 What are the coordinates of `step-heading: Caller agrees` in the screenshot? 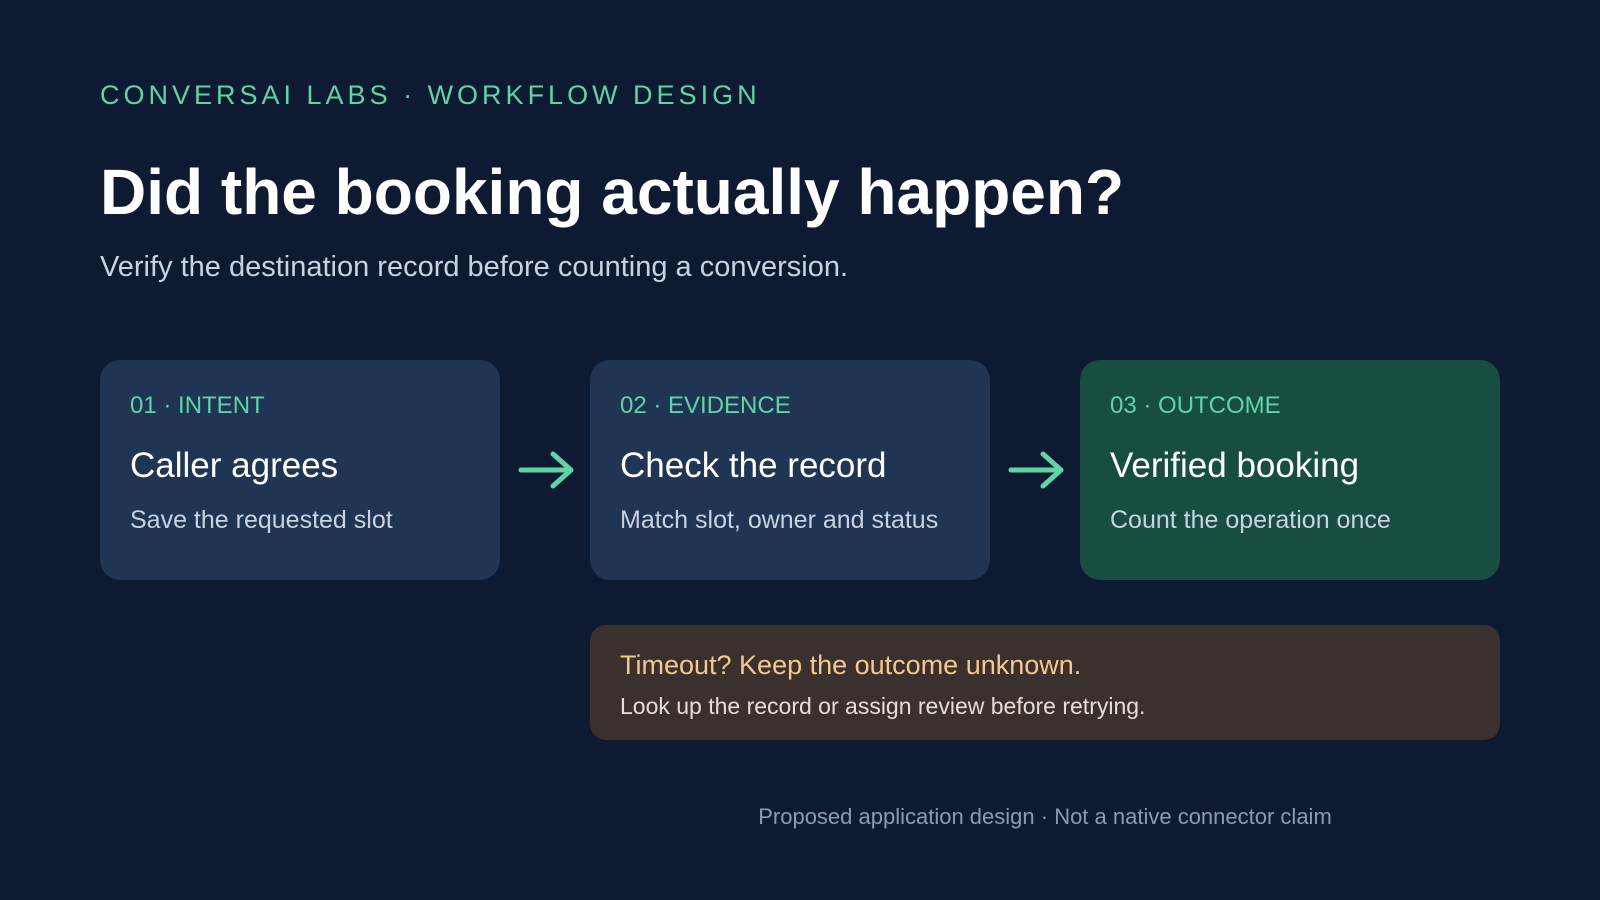 It's located at (234, 465).